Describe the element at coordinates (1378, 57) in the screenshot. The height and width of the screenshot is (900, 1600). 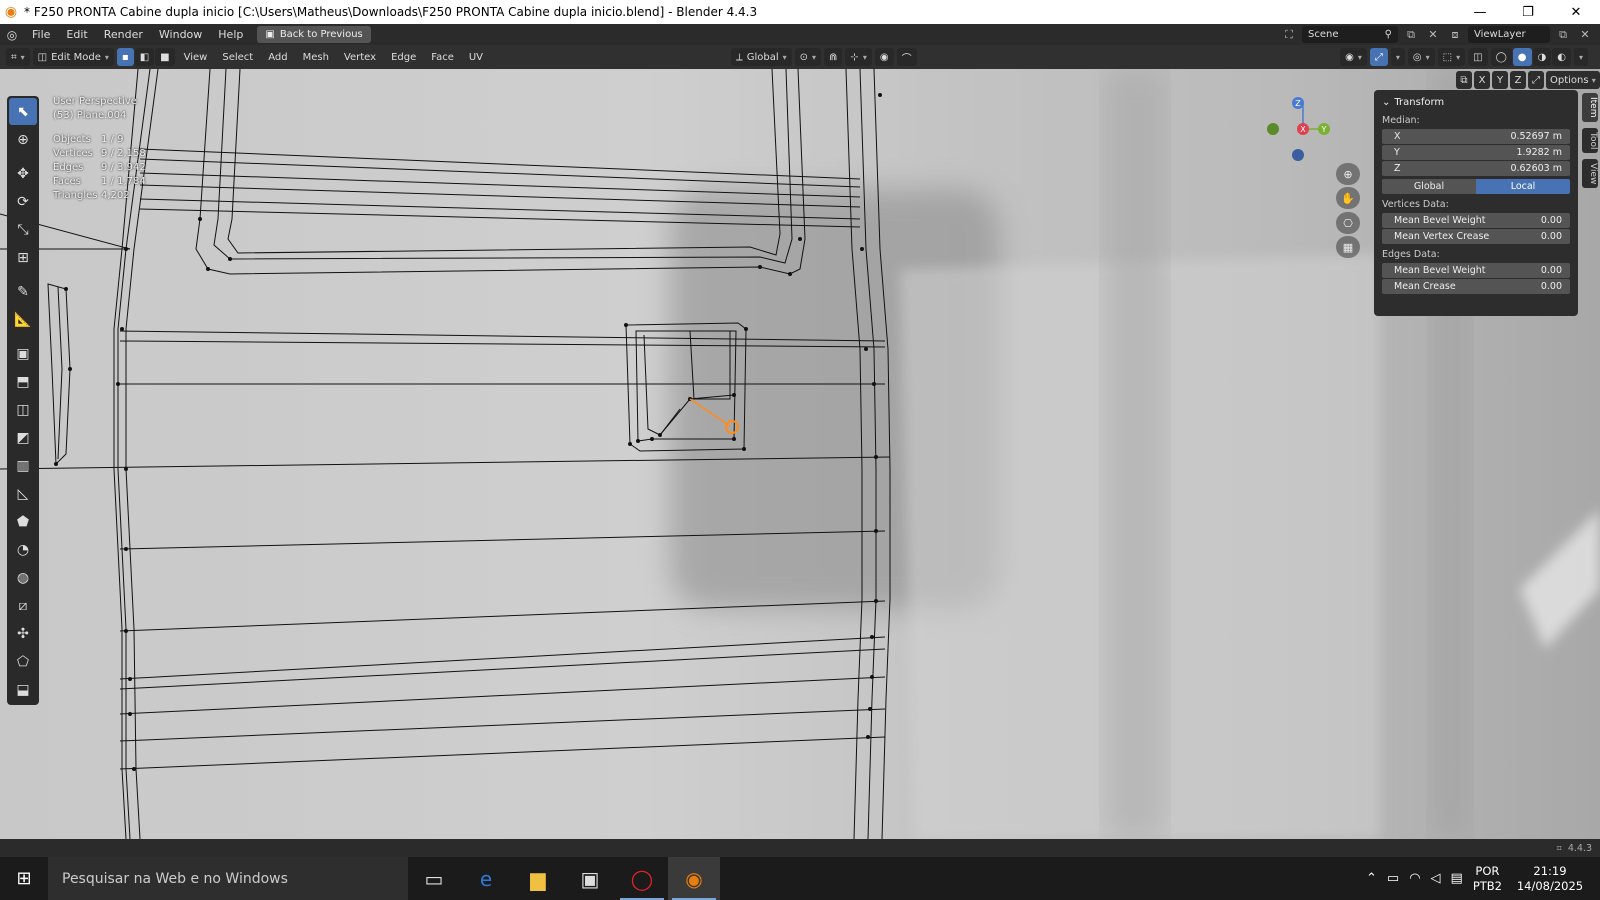
I see `gizmo-toggle: ⤢` at that location.